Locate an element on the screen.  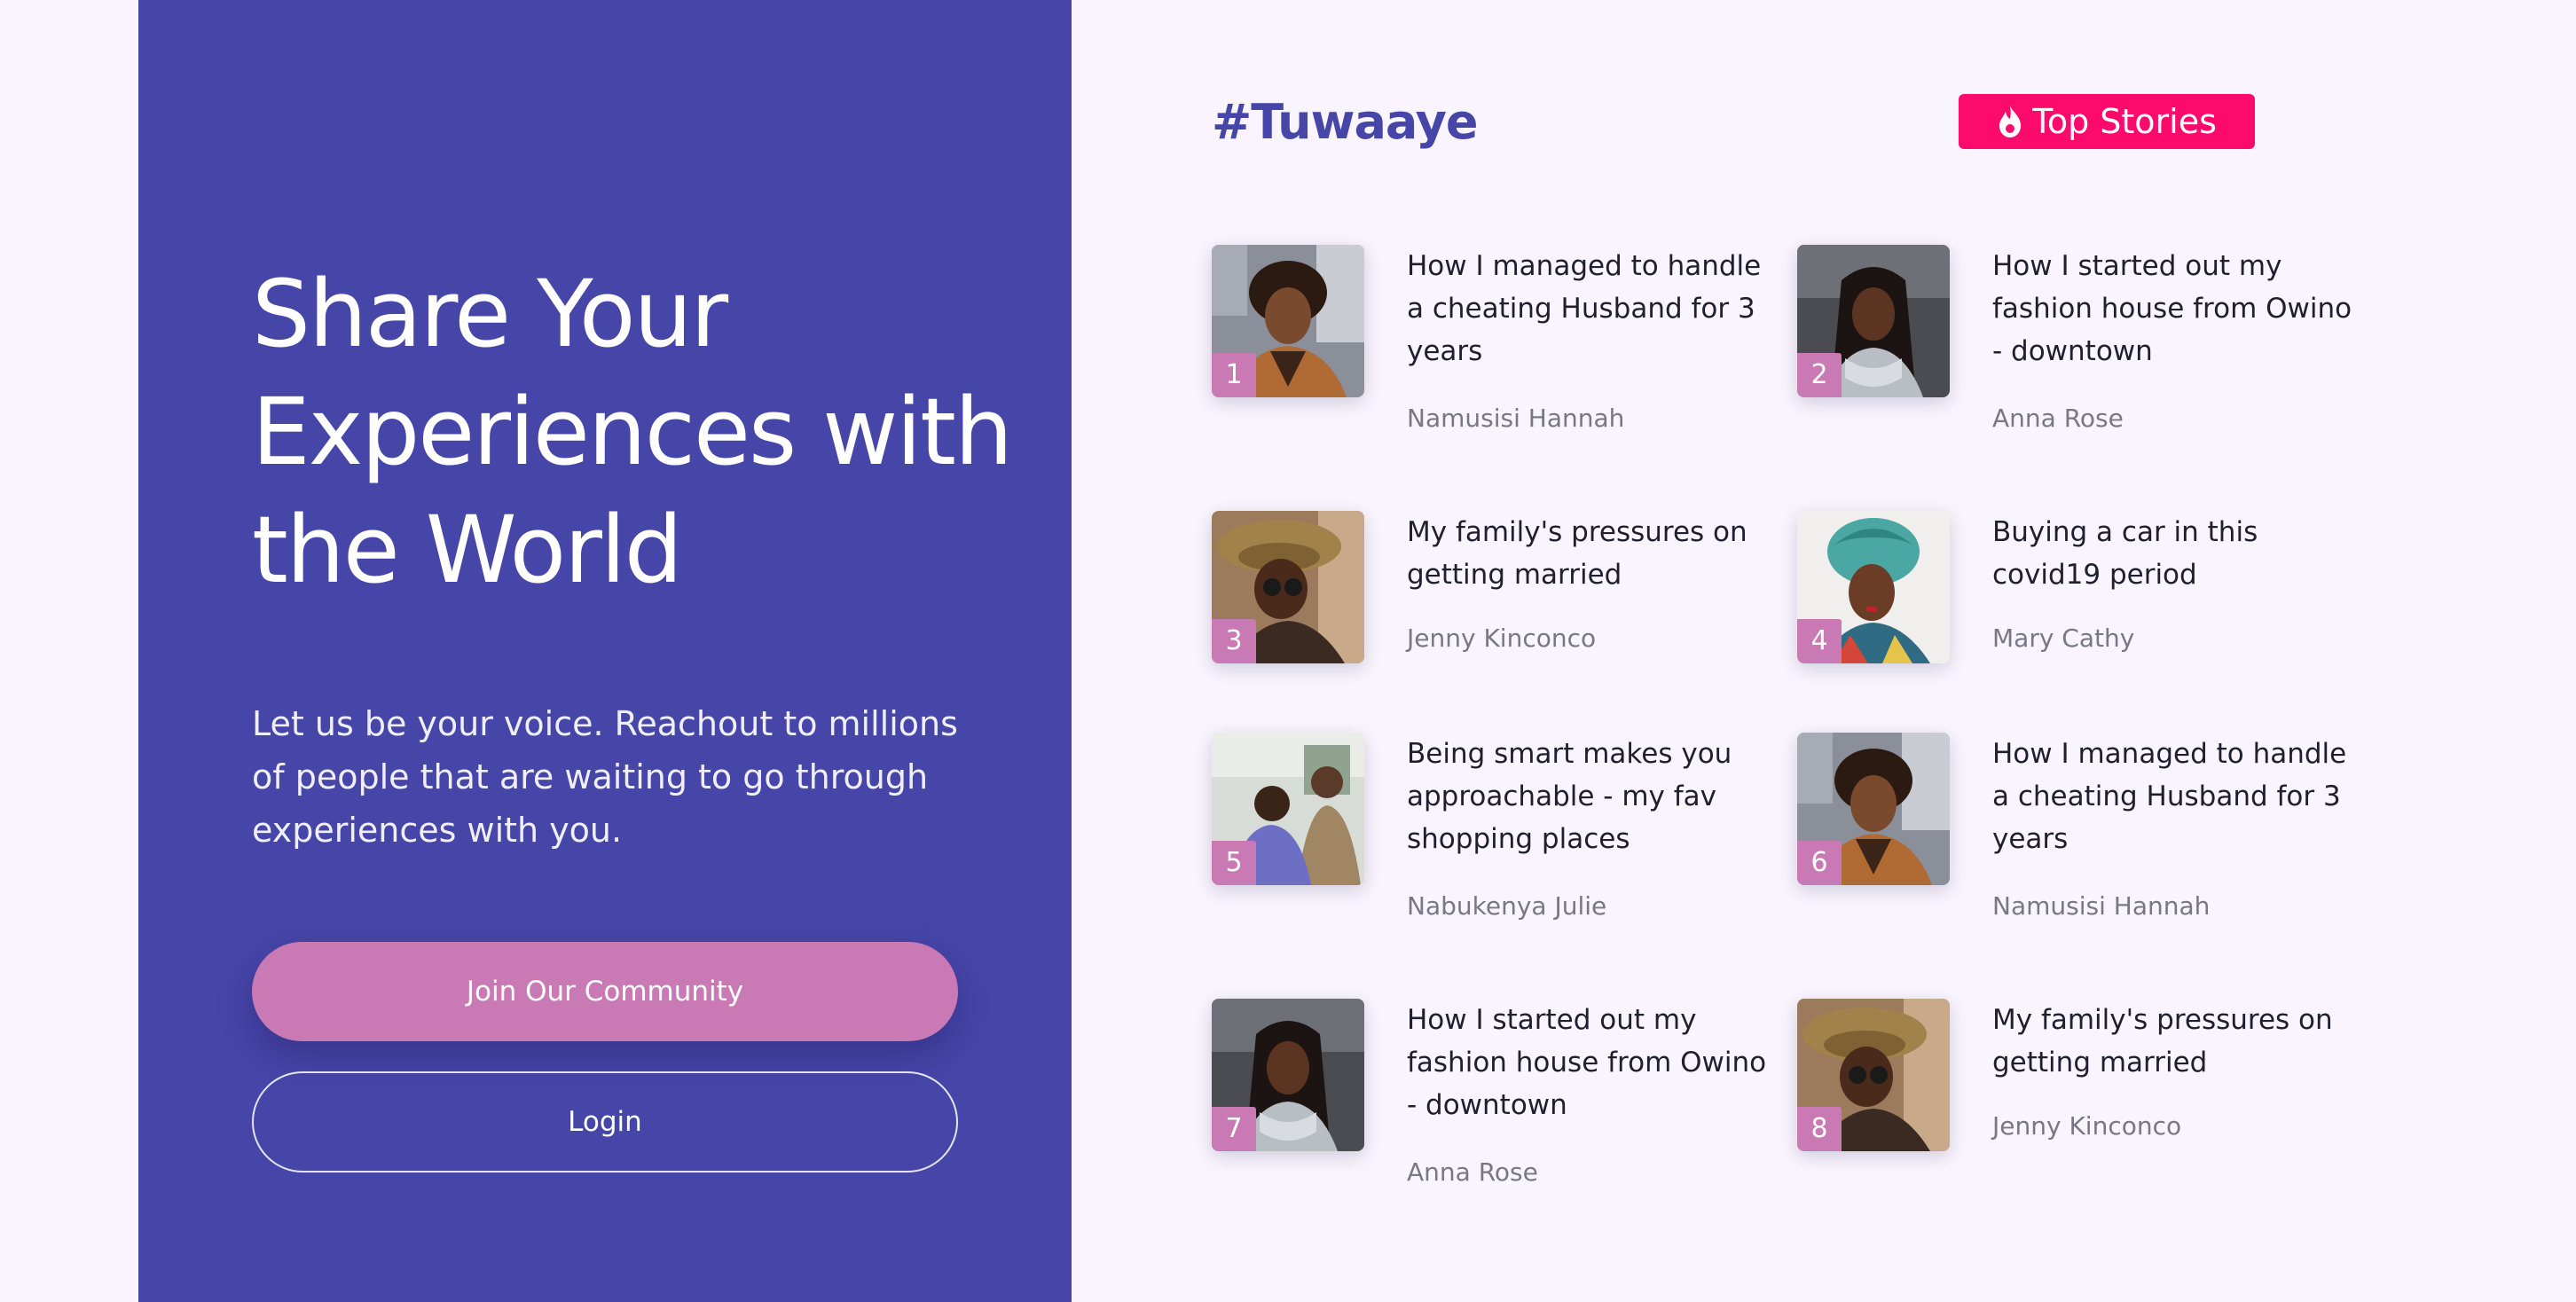
join-community-button: Join Our Community is located at coordinates (605, 992).